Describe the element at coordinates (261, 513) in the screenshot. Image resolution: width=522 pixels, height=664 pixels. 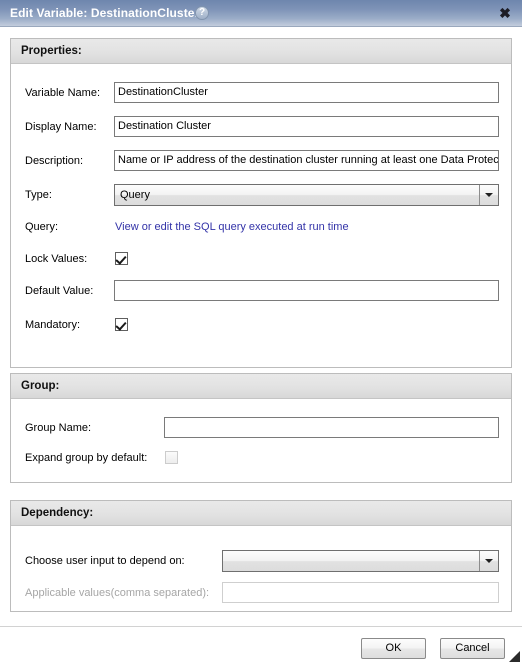
I see `dependency-panel-header: Dependency:` at that location.